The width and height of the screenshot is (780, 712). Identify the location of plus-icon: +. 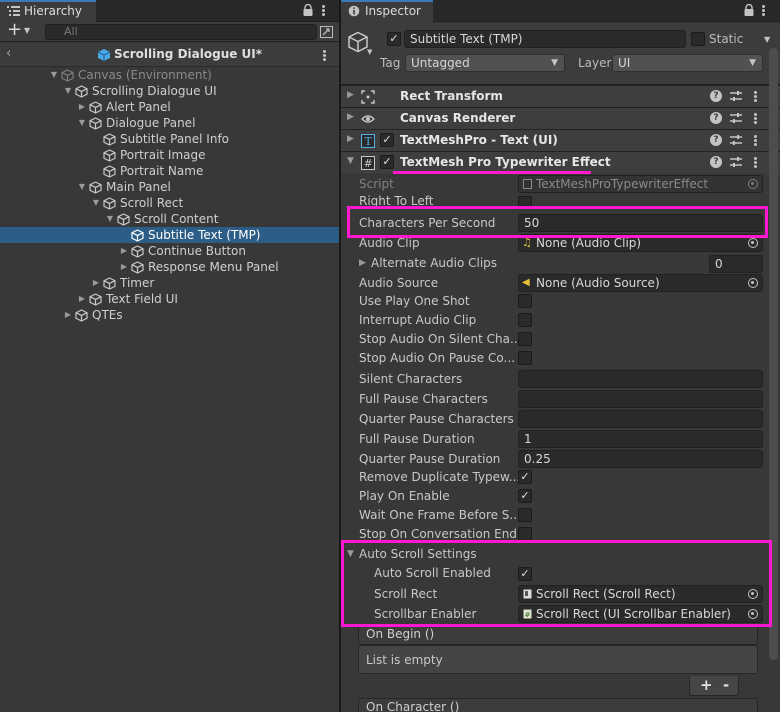
(15, 29).